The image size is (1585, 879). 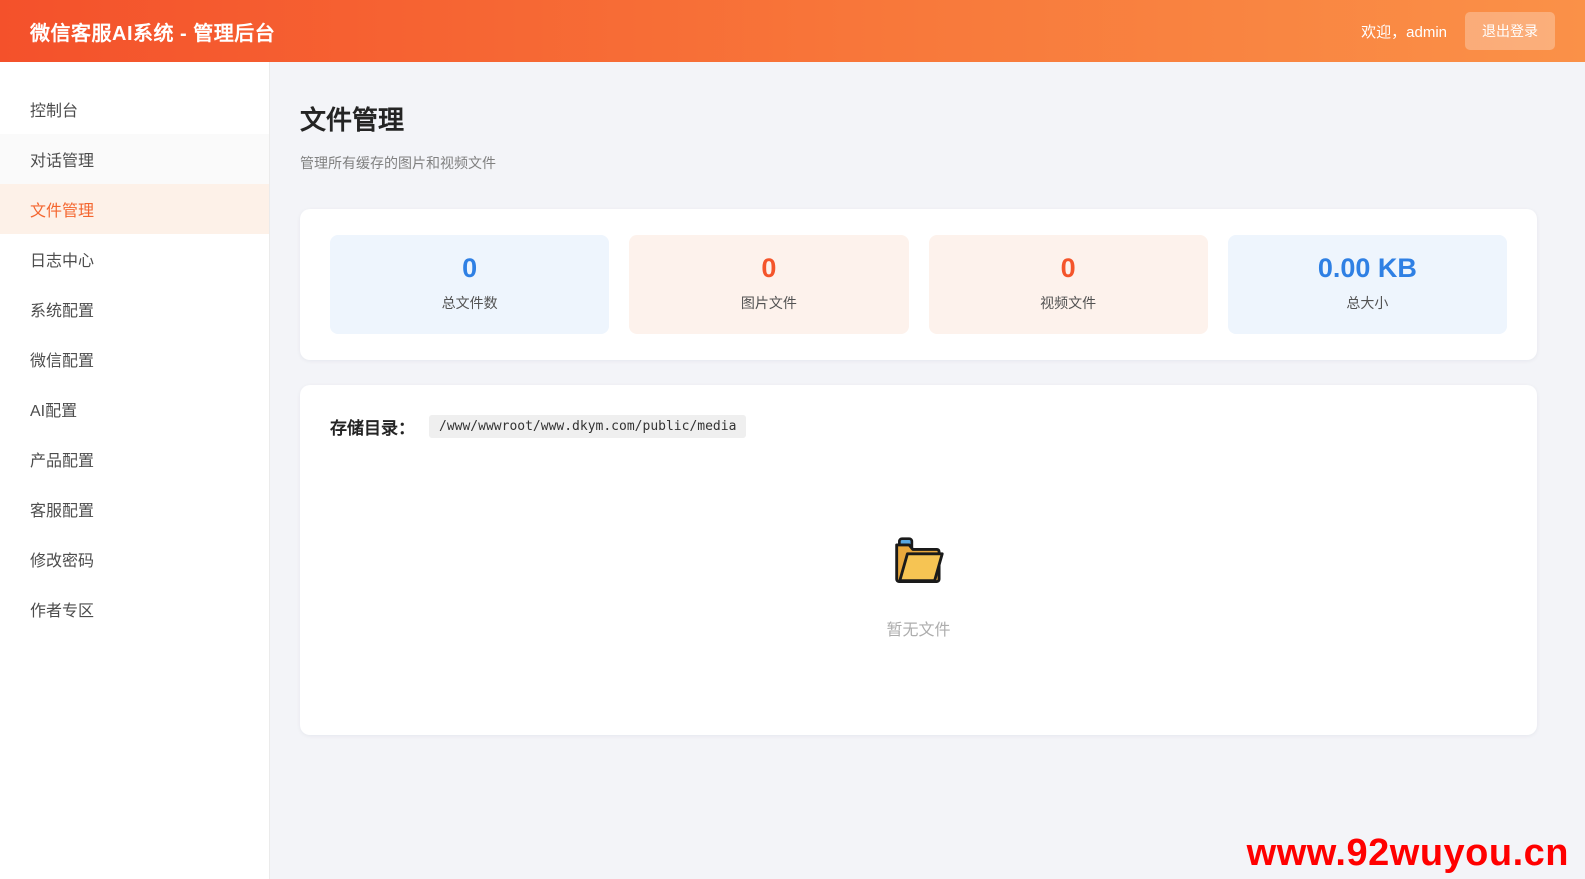 What do you see at coordinates (134, 609) in the screenshot?
I see `sidebar-item-author-zone: 作者专区` at bounding box center [134, 609].